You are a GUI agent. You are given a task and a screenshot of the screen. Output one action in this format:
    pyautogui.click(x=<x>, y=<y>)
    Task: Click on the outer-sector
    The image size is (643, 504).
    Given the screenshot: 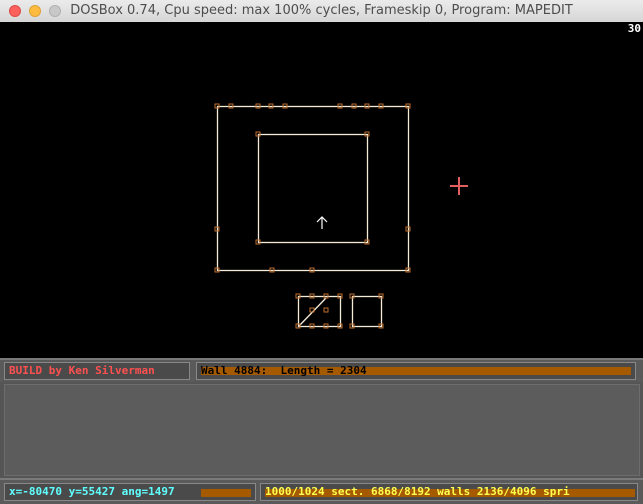 What is the action you would take?
    pyautogui.click(x=313, y=188)
    